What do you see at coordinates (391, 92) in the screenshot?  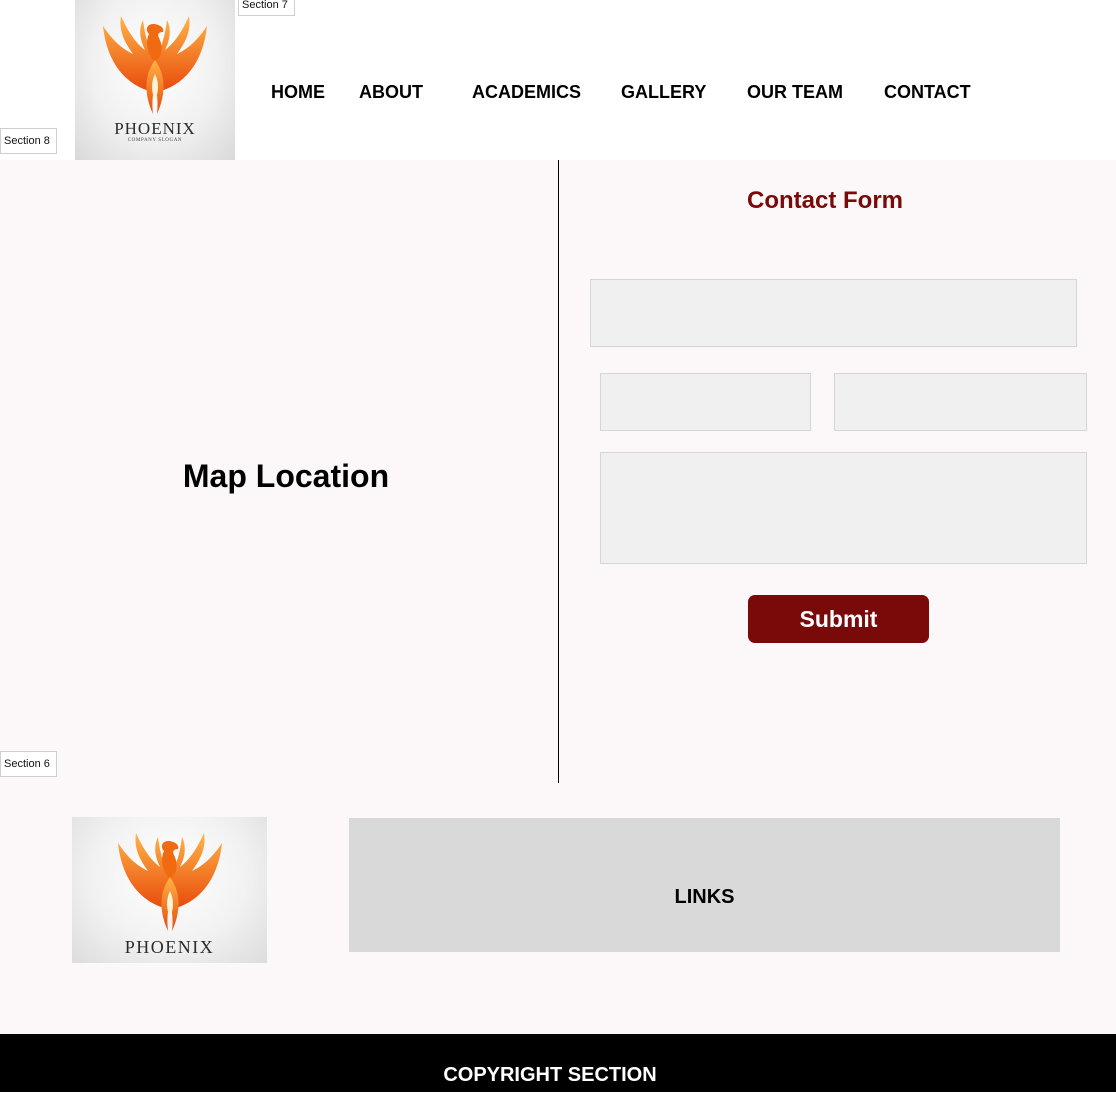 I see `nav-about: ABOUT` at bounding box center [391, 92].